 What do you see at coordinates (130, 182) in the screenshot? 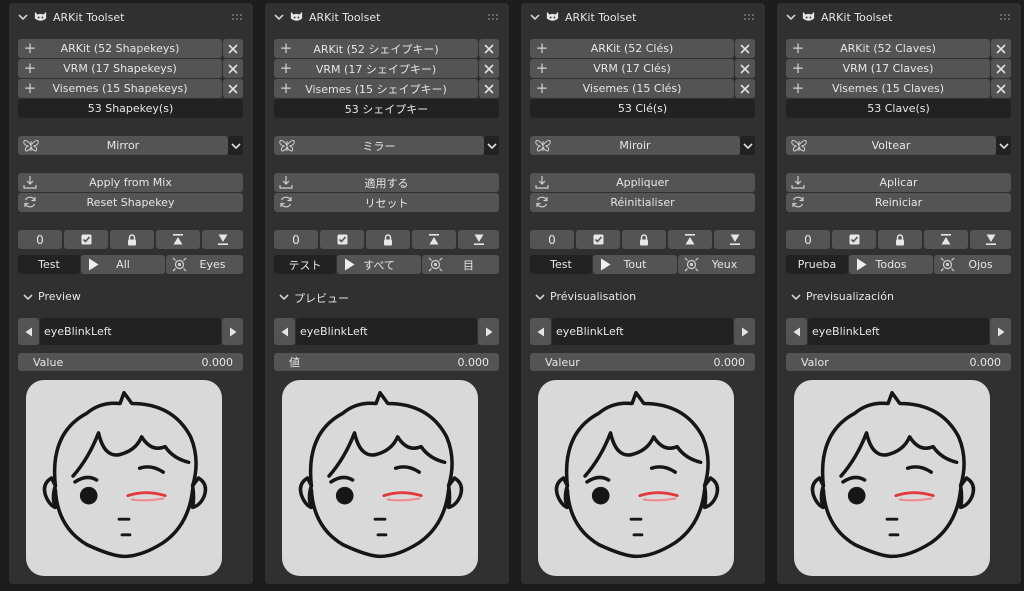
I see `apply-from-mix-button: Apply from Mix` at bounding box center [130, 182].